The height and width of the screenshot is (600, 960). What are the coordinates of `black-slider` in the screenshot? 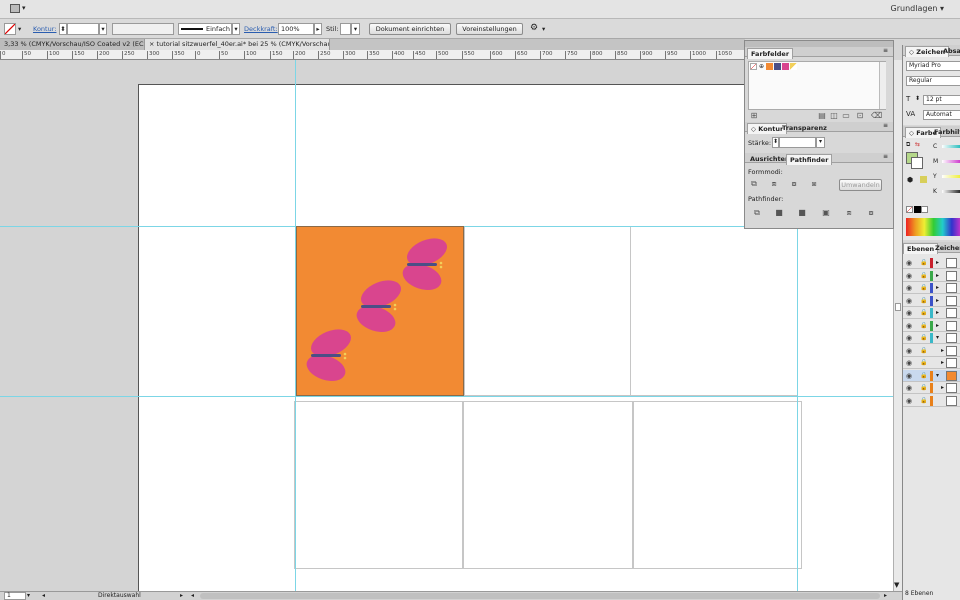 It's located at (951, 191).